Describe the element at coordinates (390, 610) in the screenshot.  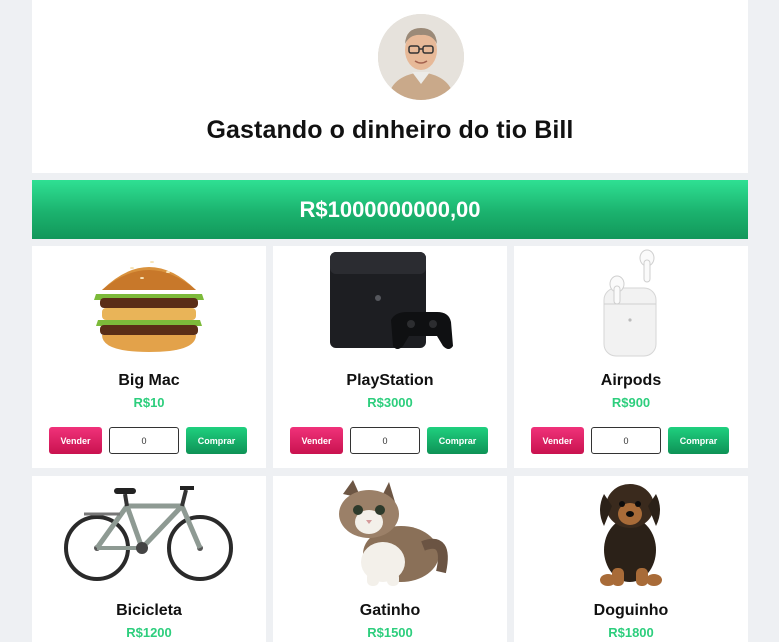
I see `product-name: Gatinho` at that location.